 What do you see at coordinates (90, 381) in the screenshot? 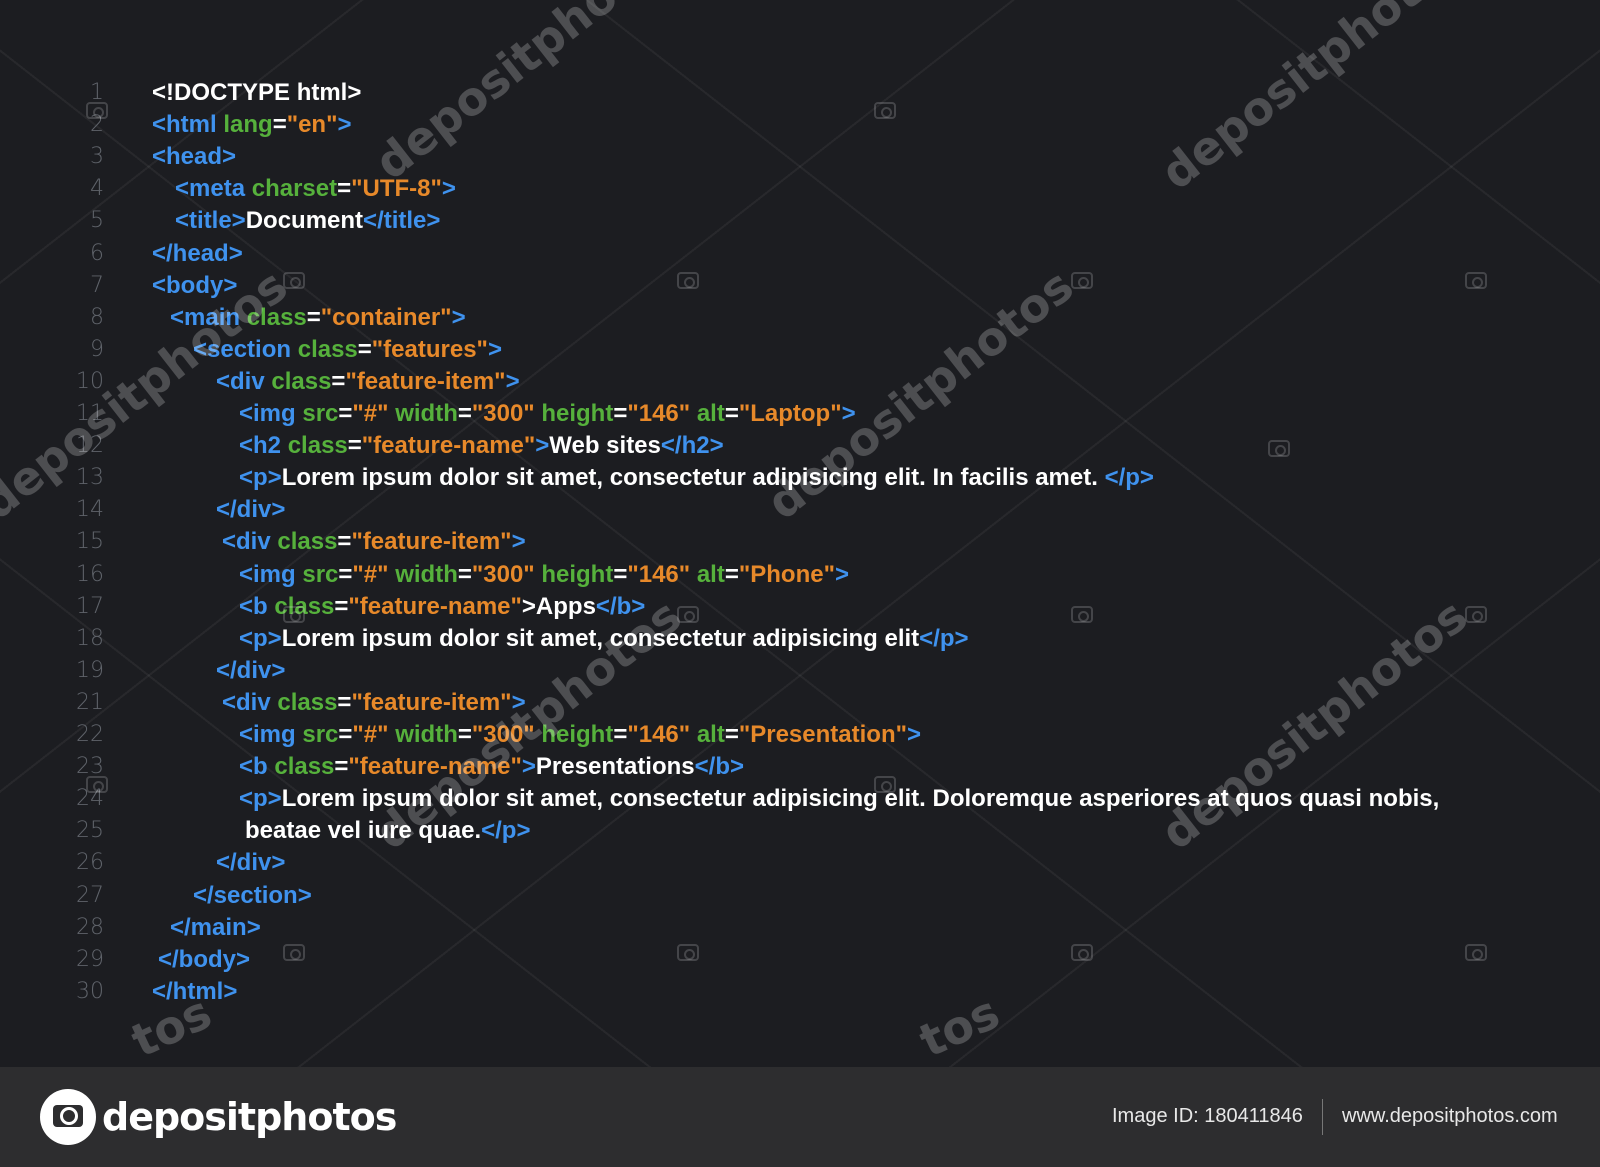
I see `line-number: 10` at bounding box center [90, 381].